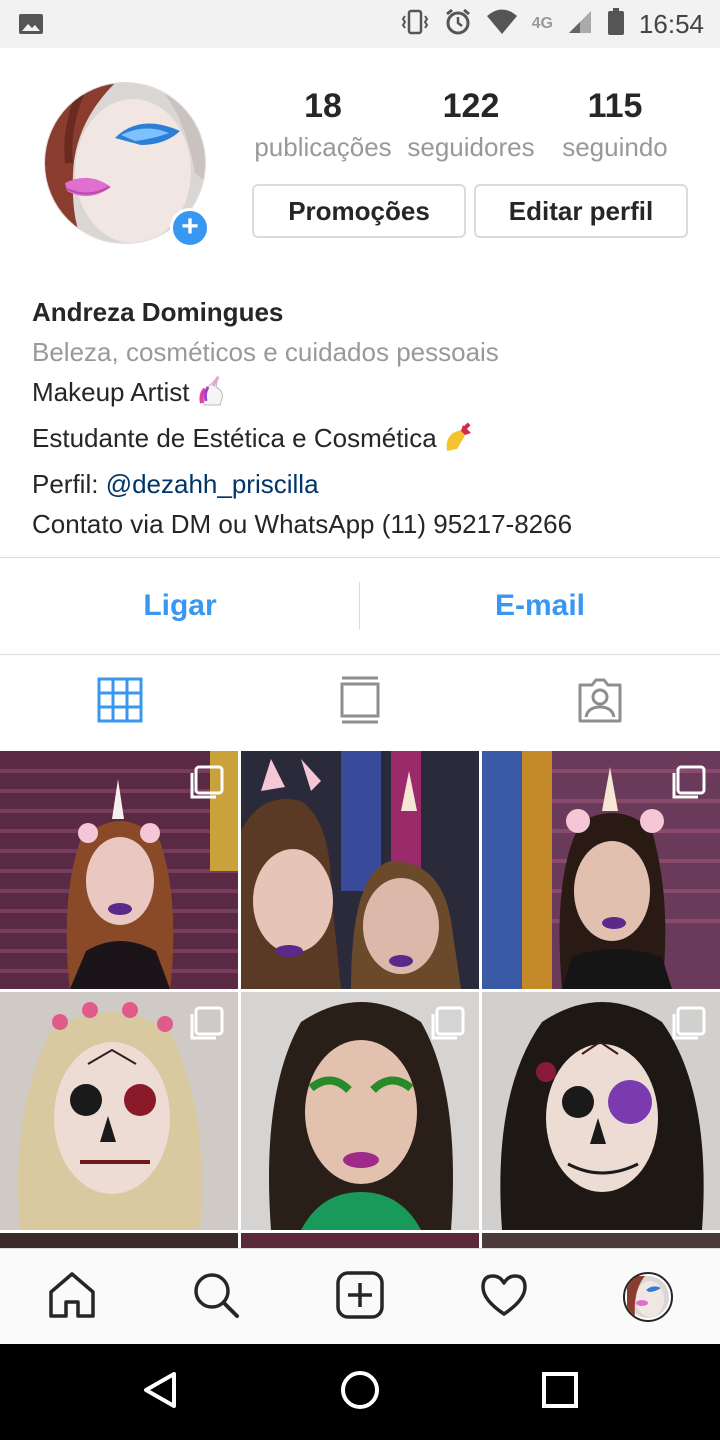 The height and width of the screenshot is (1440, 720). I want to click on bio-mention-link: @dezahh_priscilla, so click(212, 484).